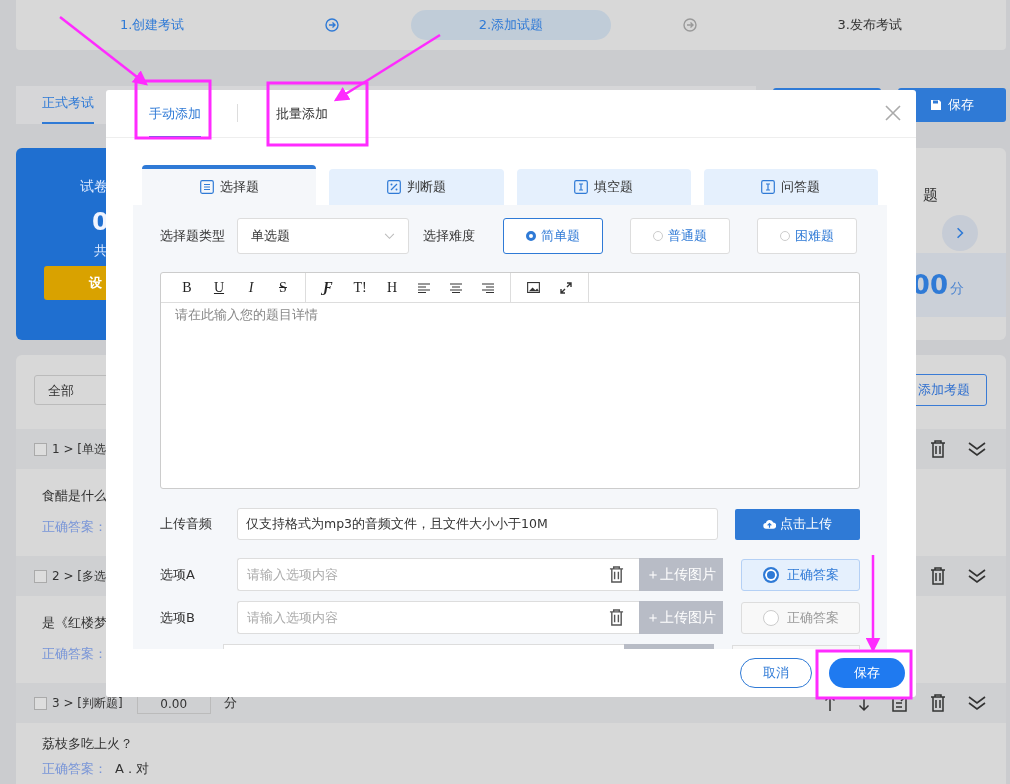  Describe the element at coordinates (533, 287) in the screenshot. I see `image-icon` at that location.